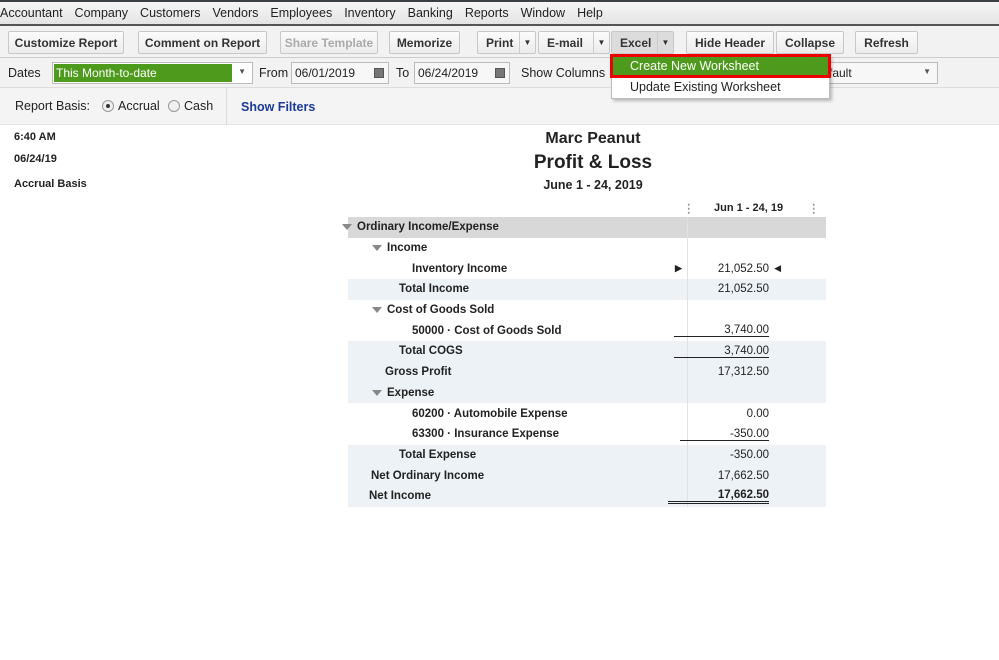  I want to click on amount-value: 17,312.50, so click(743, 372).